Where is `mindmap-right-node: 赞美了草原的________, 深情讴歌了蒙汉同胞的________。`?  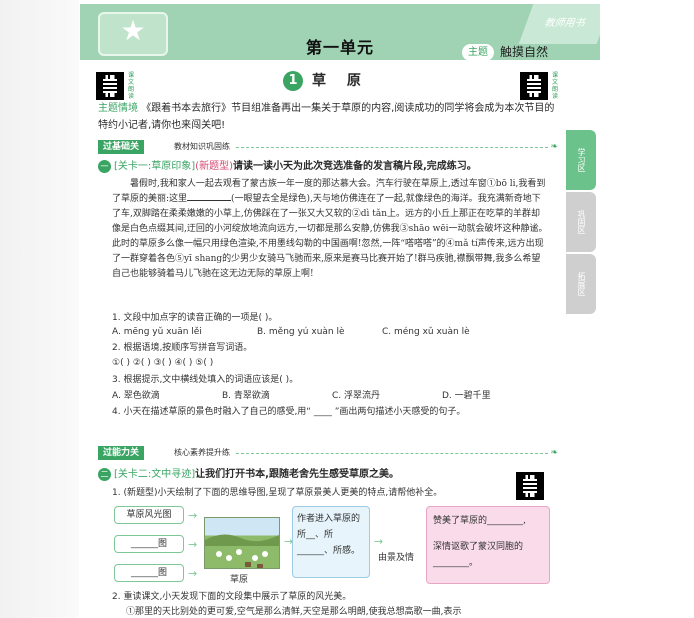
mindmap-right-node: 赞美了草原的________, 深情讴歌了蒙汉同胞的________。 is located at coordinates (488, 545).